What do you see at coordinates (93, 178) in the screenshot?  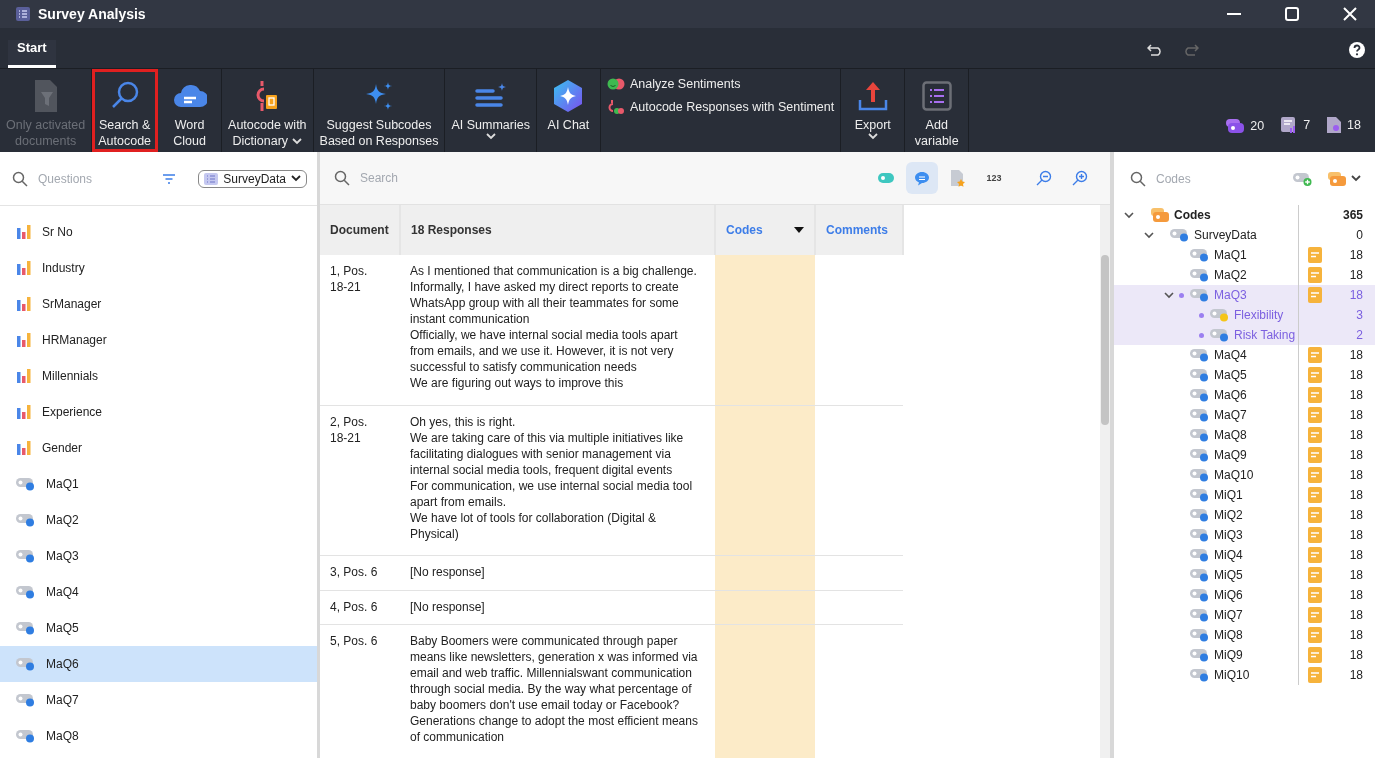 I see `search-field: Questions` at bounding box center [93, 178].